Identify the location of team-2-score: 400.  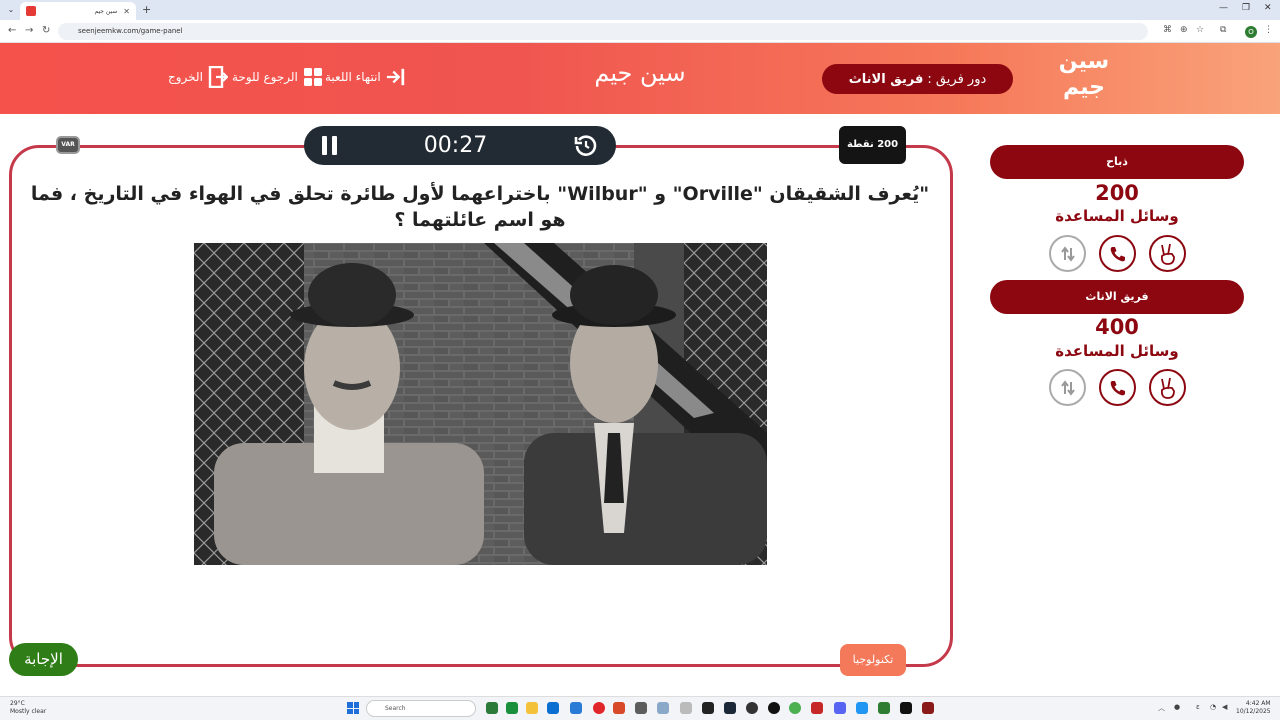
(1117, 327).